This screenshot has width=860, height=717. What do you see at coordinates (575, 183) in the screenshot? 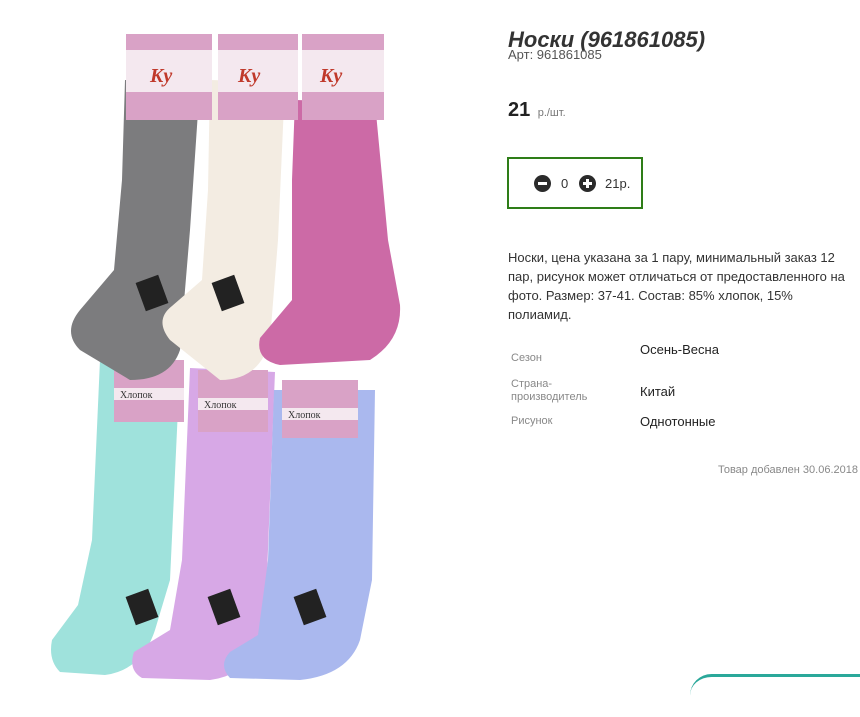
I see `quantity-stepper: 0 21р.` at bounding box center [575, 183].